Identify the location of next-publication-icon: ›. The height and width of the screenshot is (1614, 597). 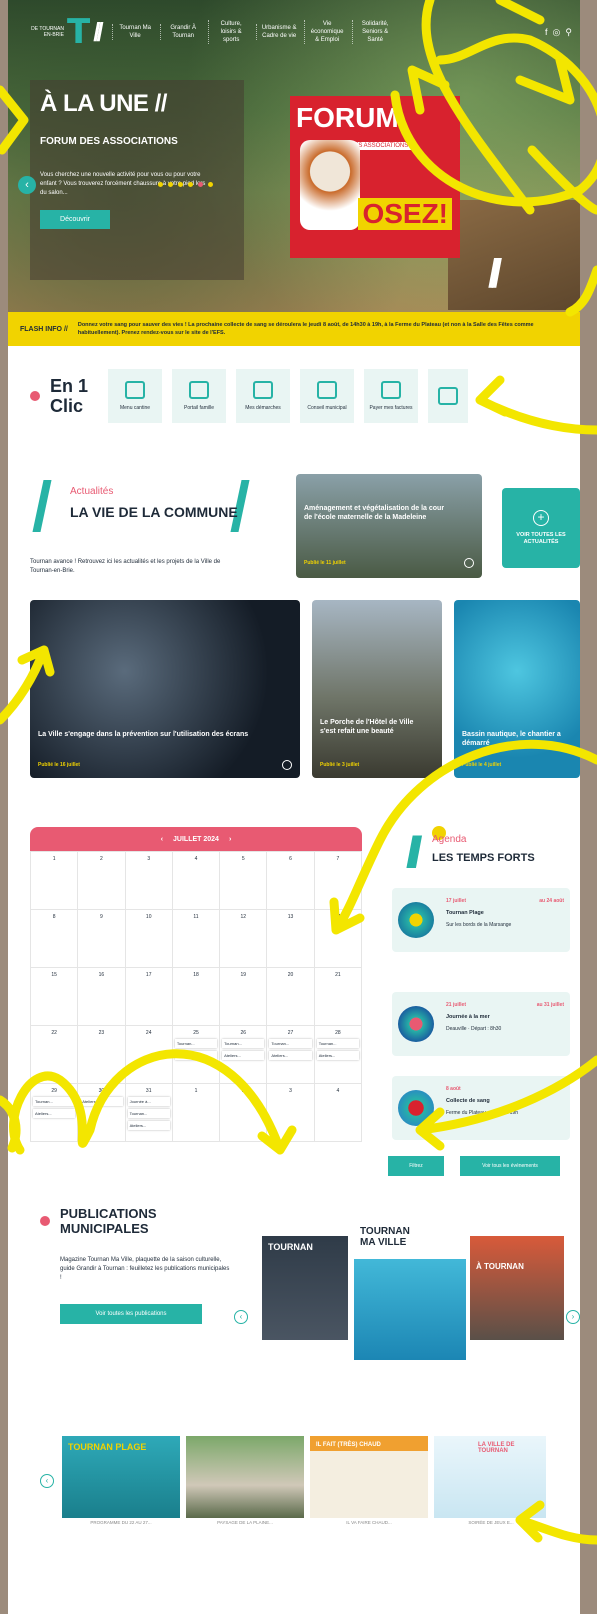
(573, 1317).